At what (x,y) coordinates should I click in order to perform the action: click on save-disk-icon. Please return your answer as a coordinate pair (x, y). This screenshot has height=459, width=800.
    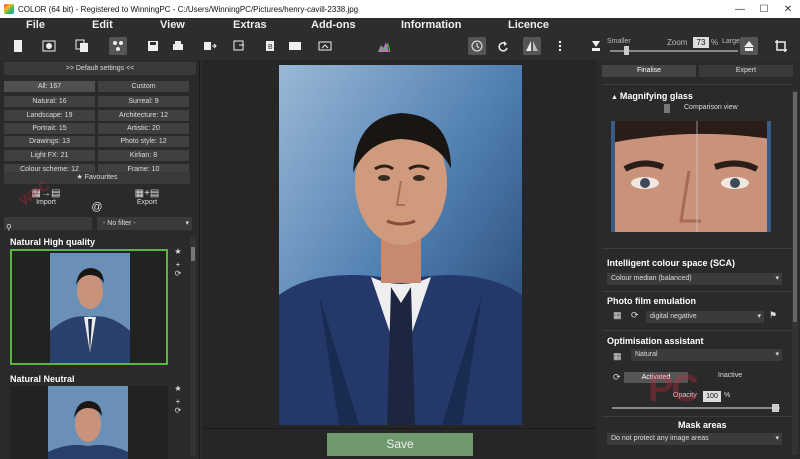
    Looking at the image, I should click on (153, 46).